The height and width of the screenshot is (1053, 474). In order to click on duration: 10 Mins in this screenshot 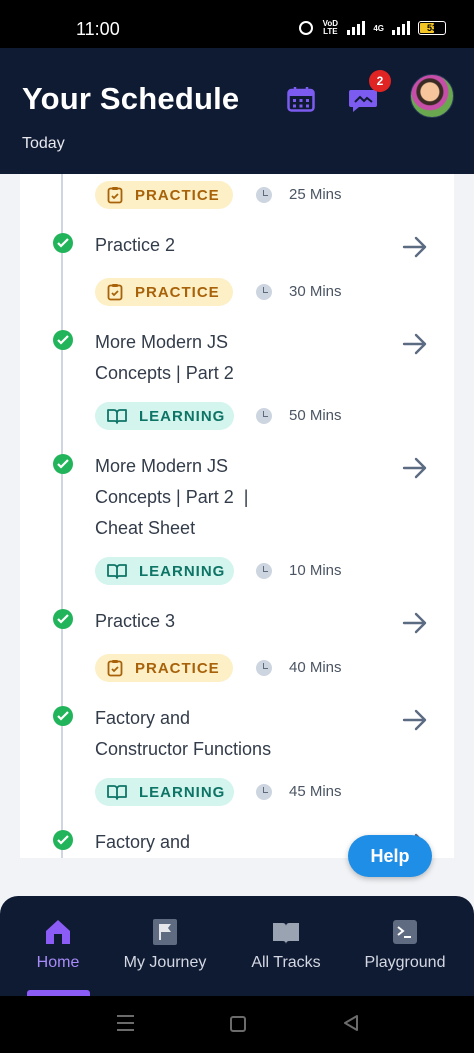, I will do `click(315, 570)`.